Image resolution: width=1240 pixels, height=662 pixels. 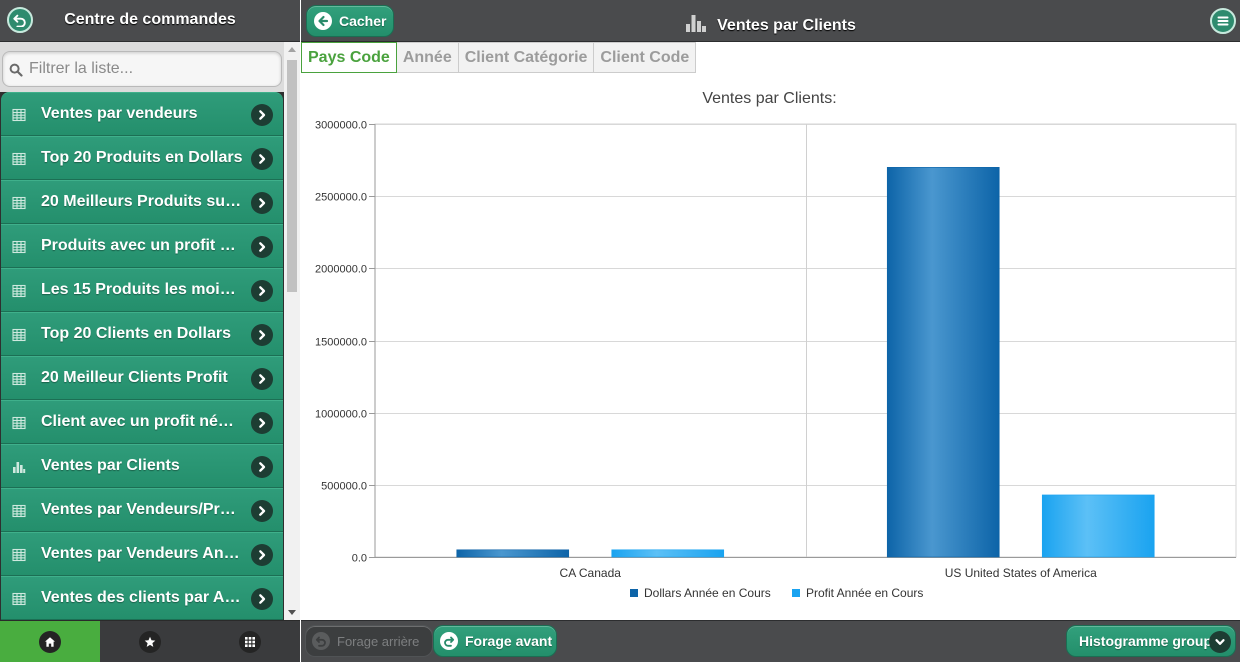 I want to click on sidebar-item: Ventes par vendeurs, so click(x=142, y=114).